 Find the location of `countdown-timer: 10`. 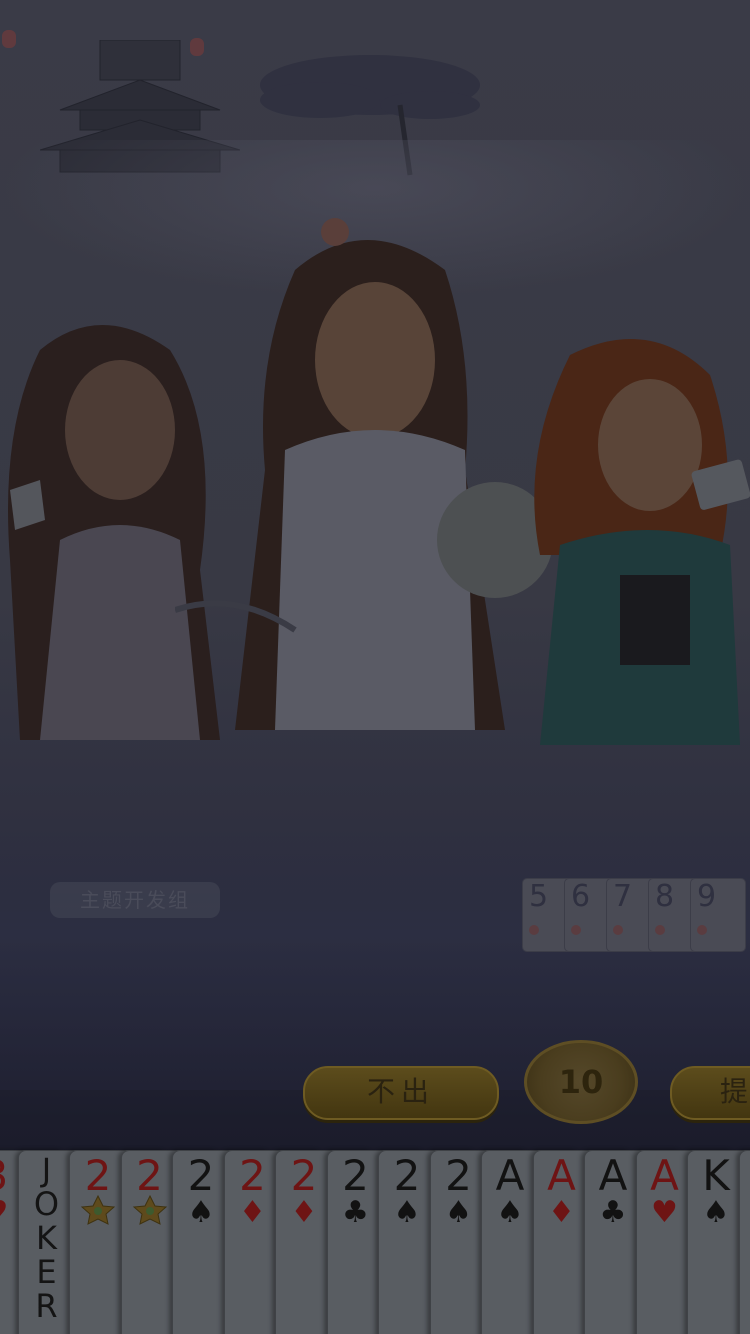

countdown-timer: 10 is located at coordinates (581, 1082).